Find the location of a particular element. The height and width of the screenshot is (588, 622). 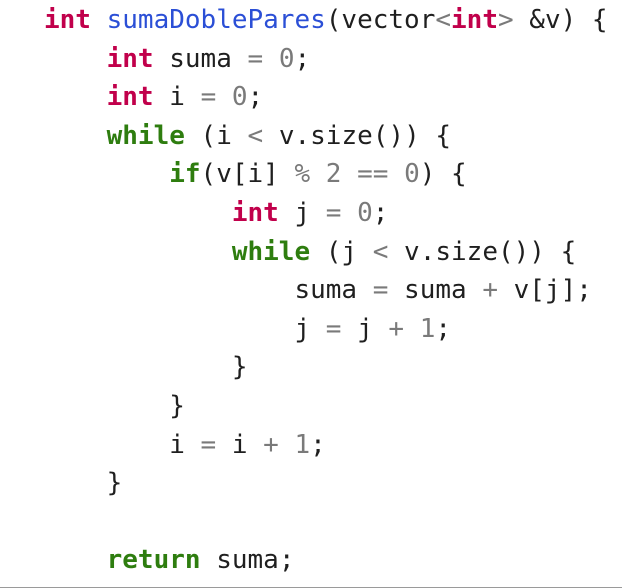

code-text: (v[i] is located at coordinates (247, 174).